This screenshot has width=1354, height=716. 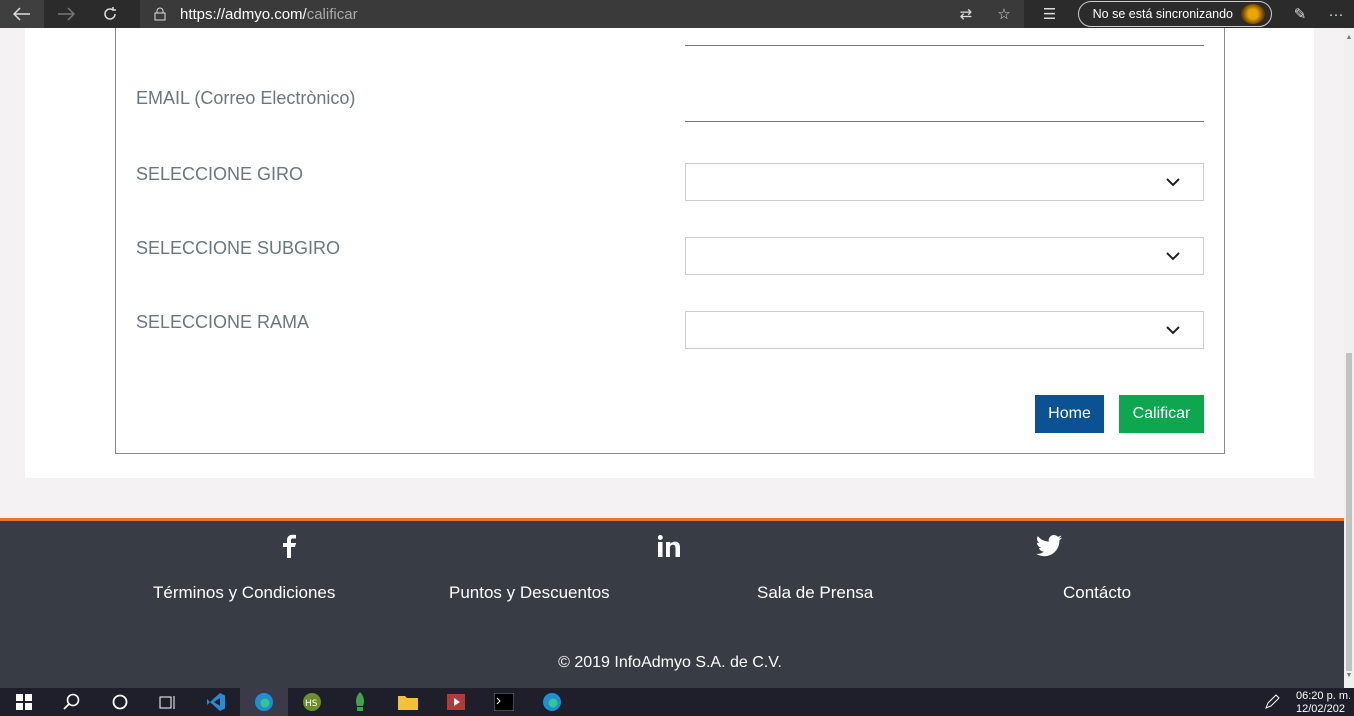 I want to click on footer-link-press: Sala de Prensa, so click(x=815, y=593).